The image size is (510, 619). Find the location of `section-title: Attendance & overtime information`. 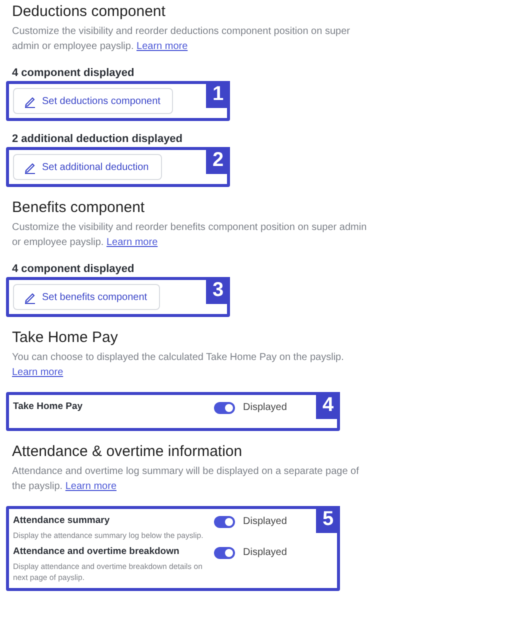

section-title: Attendance & overtime information is located at coordinates (128, 451).